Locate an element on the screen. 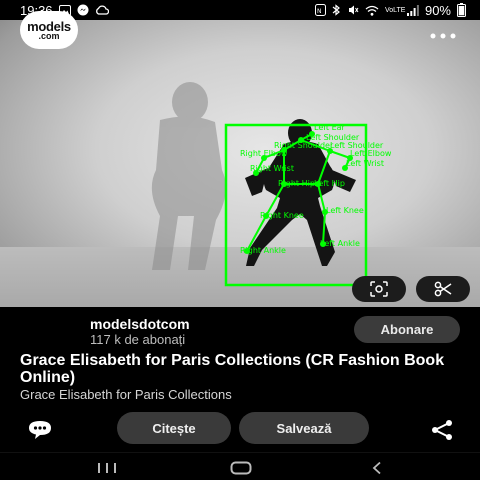  system-nav-bar is located at coordinates (240, 466).